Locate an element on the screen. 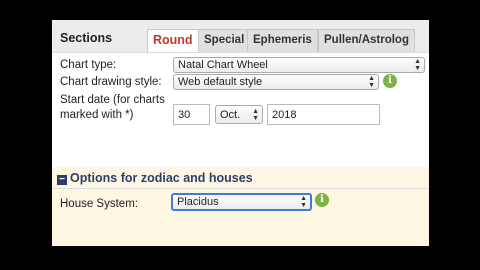 The width and height of the screenshot is (480, 270). start-day-input: 30 is located at coordinates (191, 114).